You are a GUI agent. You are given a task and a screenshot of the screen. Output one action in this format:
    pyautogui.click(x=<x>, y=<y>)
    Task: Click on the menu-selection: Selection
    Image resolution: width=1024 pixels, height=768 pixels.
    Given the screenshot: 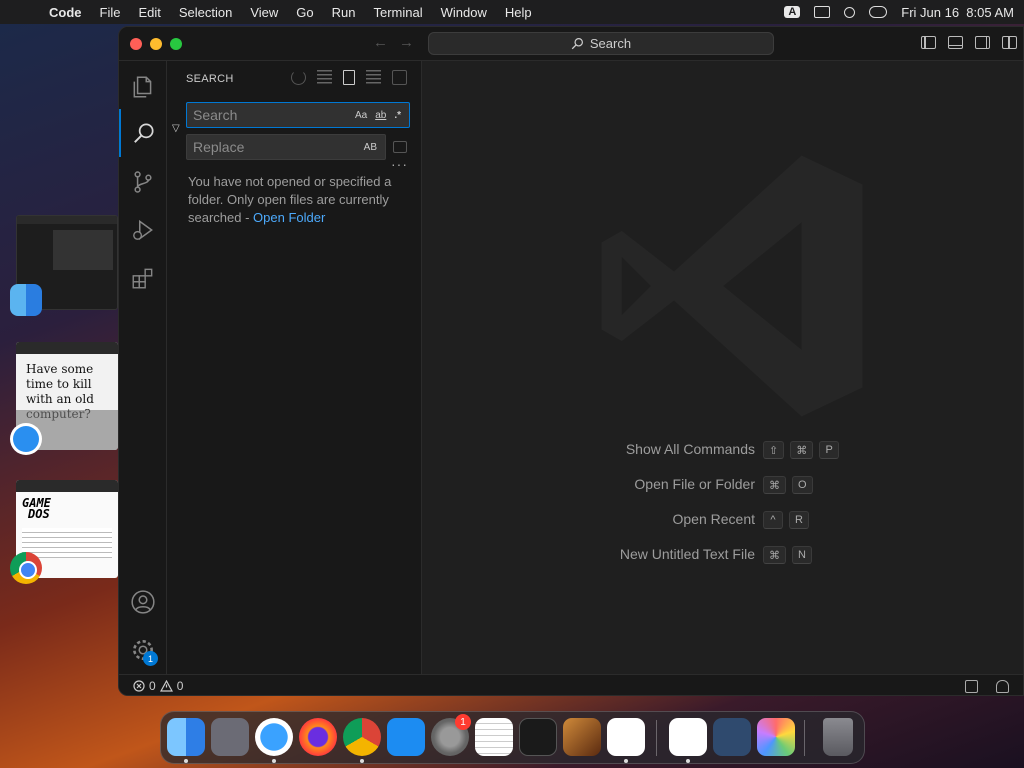 What is the action you would take?
    pyautogui.click(x=205, y=12)
    